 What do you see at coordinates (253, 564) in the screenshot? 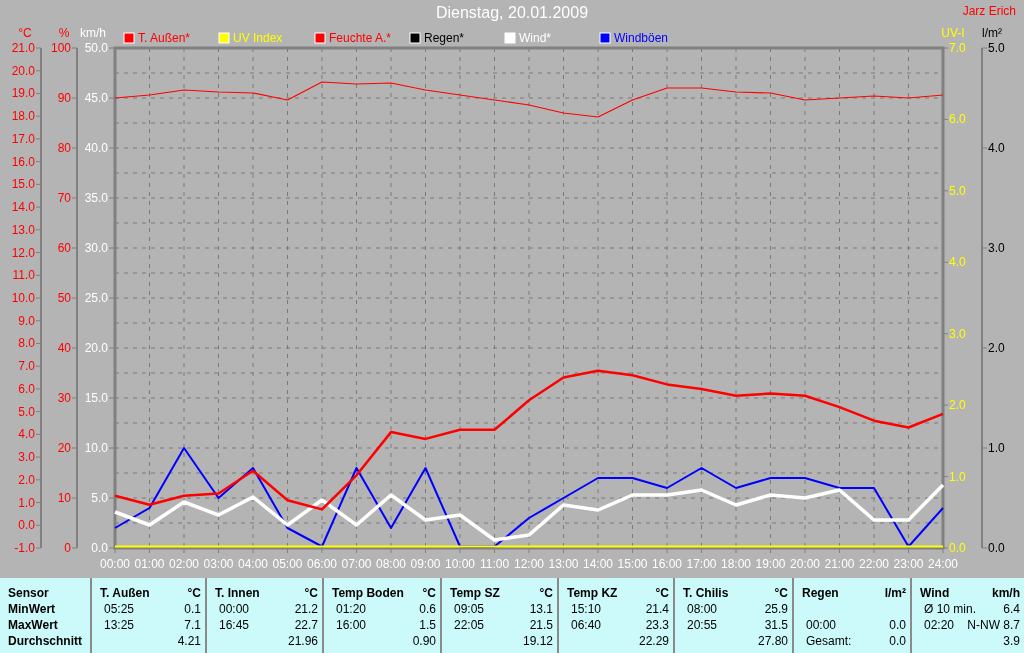
I see `axis-tick-label: 04:00` at bounding box center [253, 564].